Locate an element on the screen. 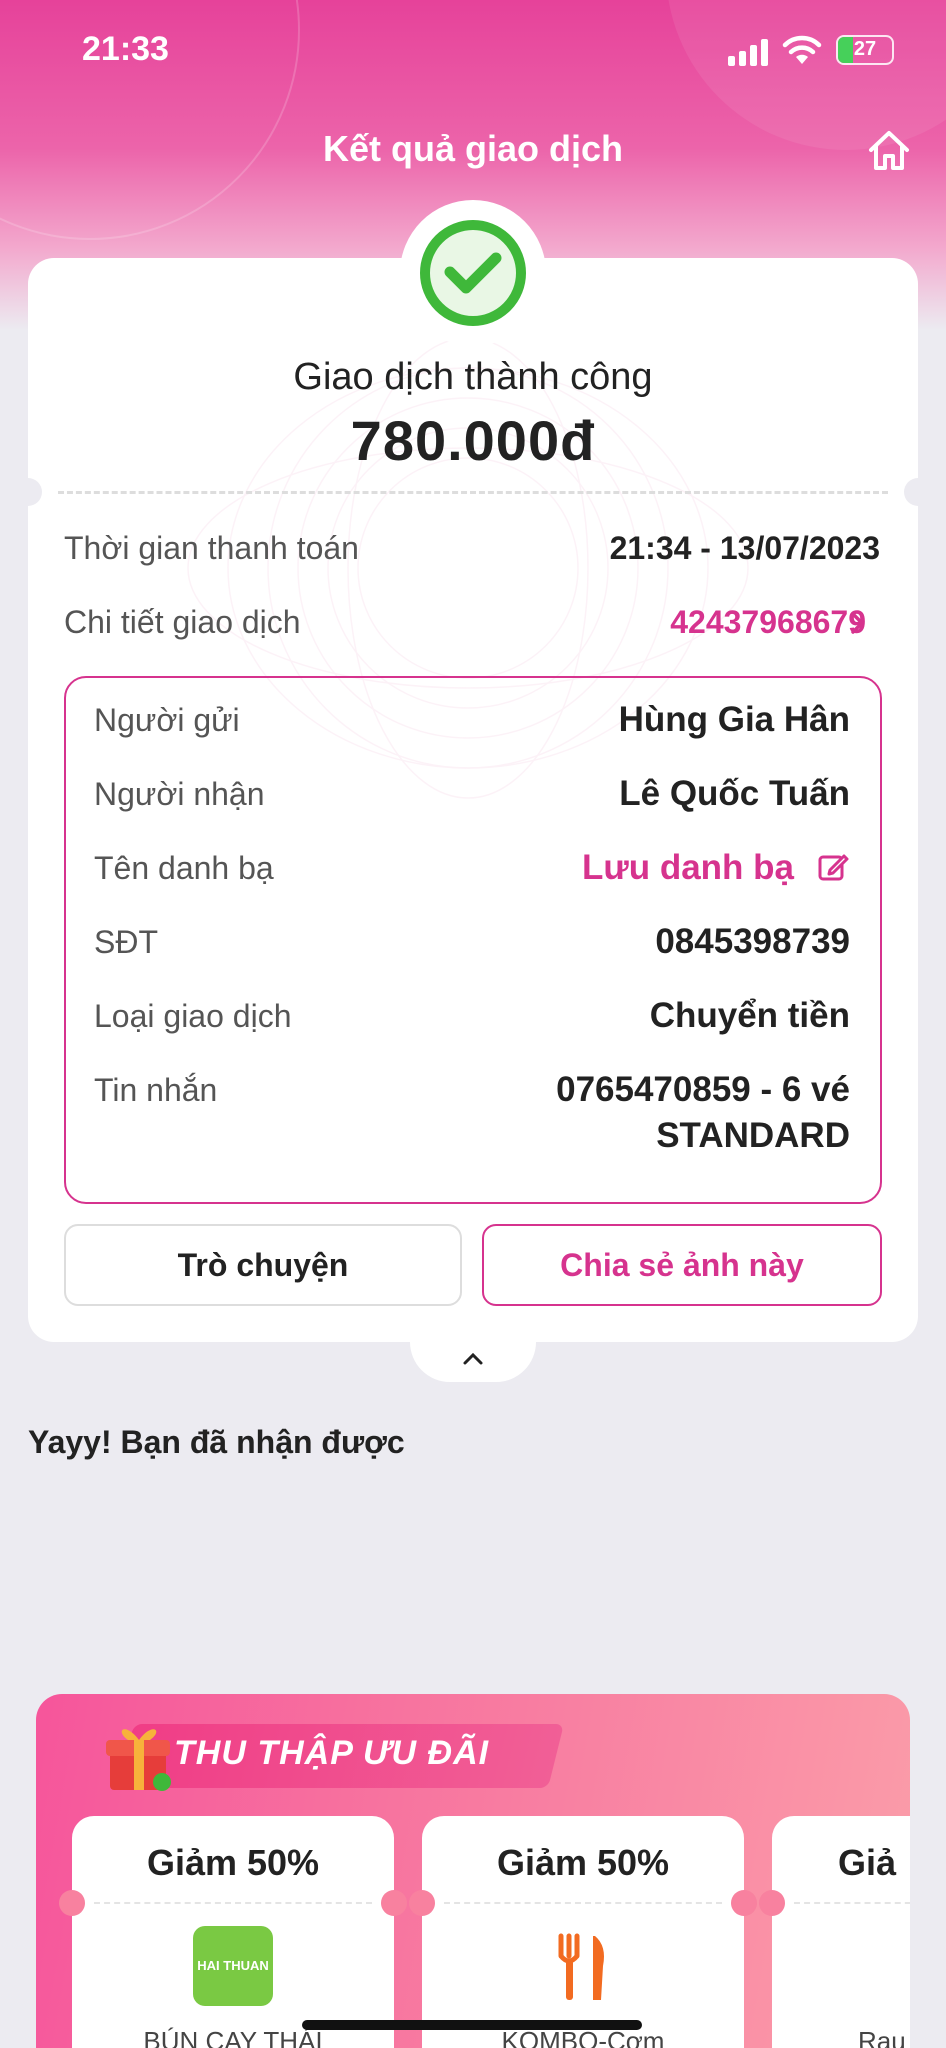  transaction-id-link: 42437968679 is located at coordinates (768, 622).